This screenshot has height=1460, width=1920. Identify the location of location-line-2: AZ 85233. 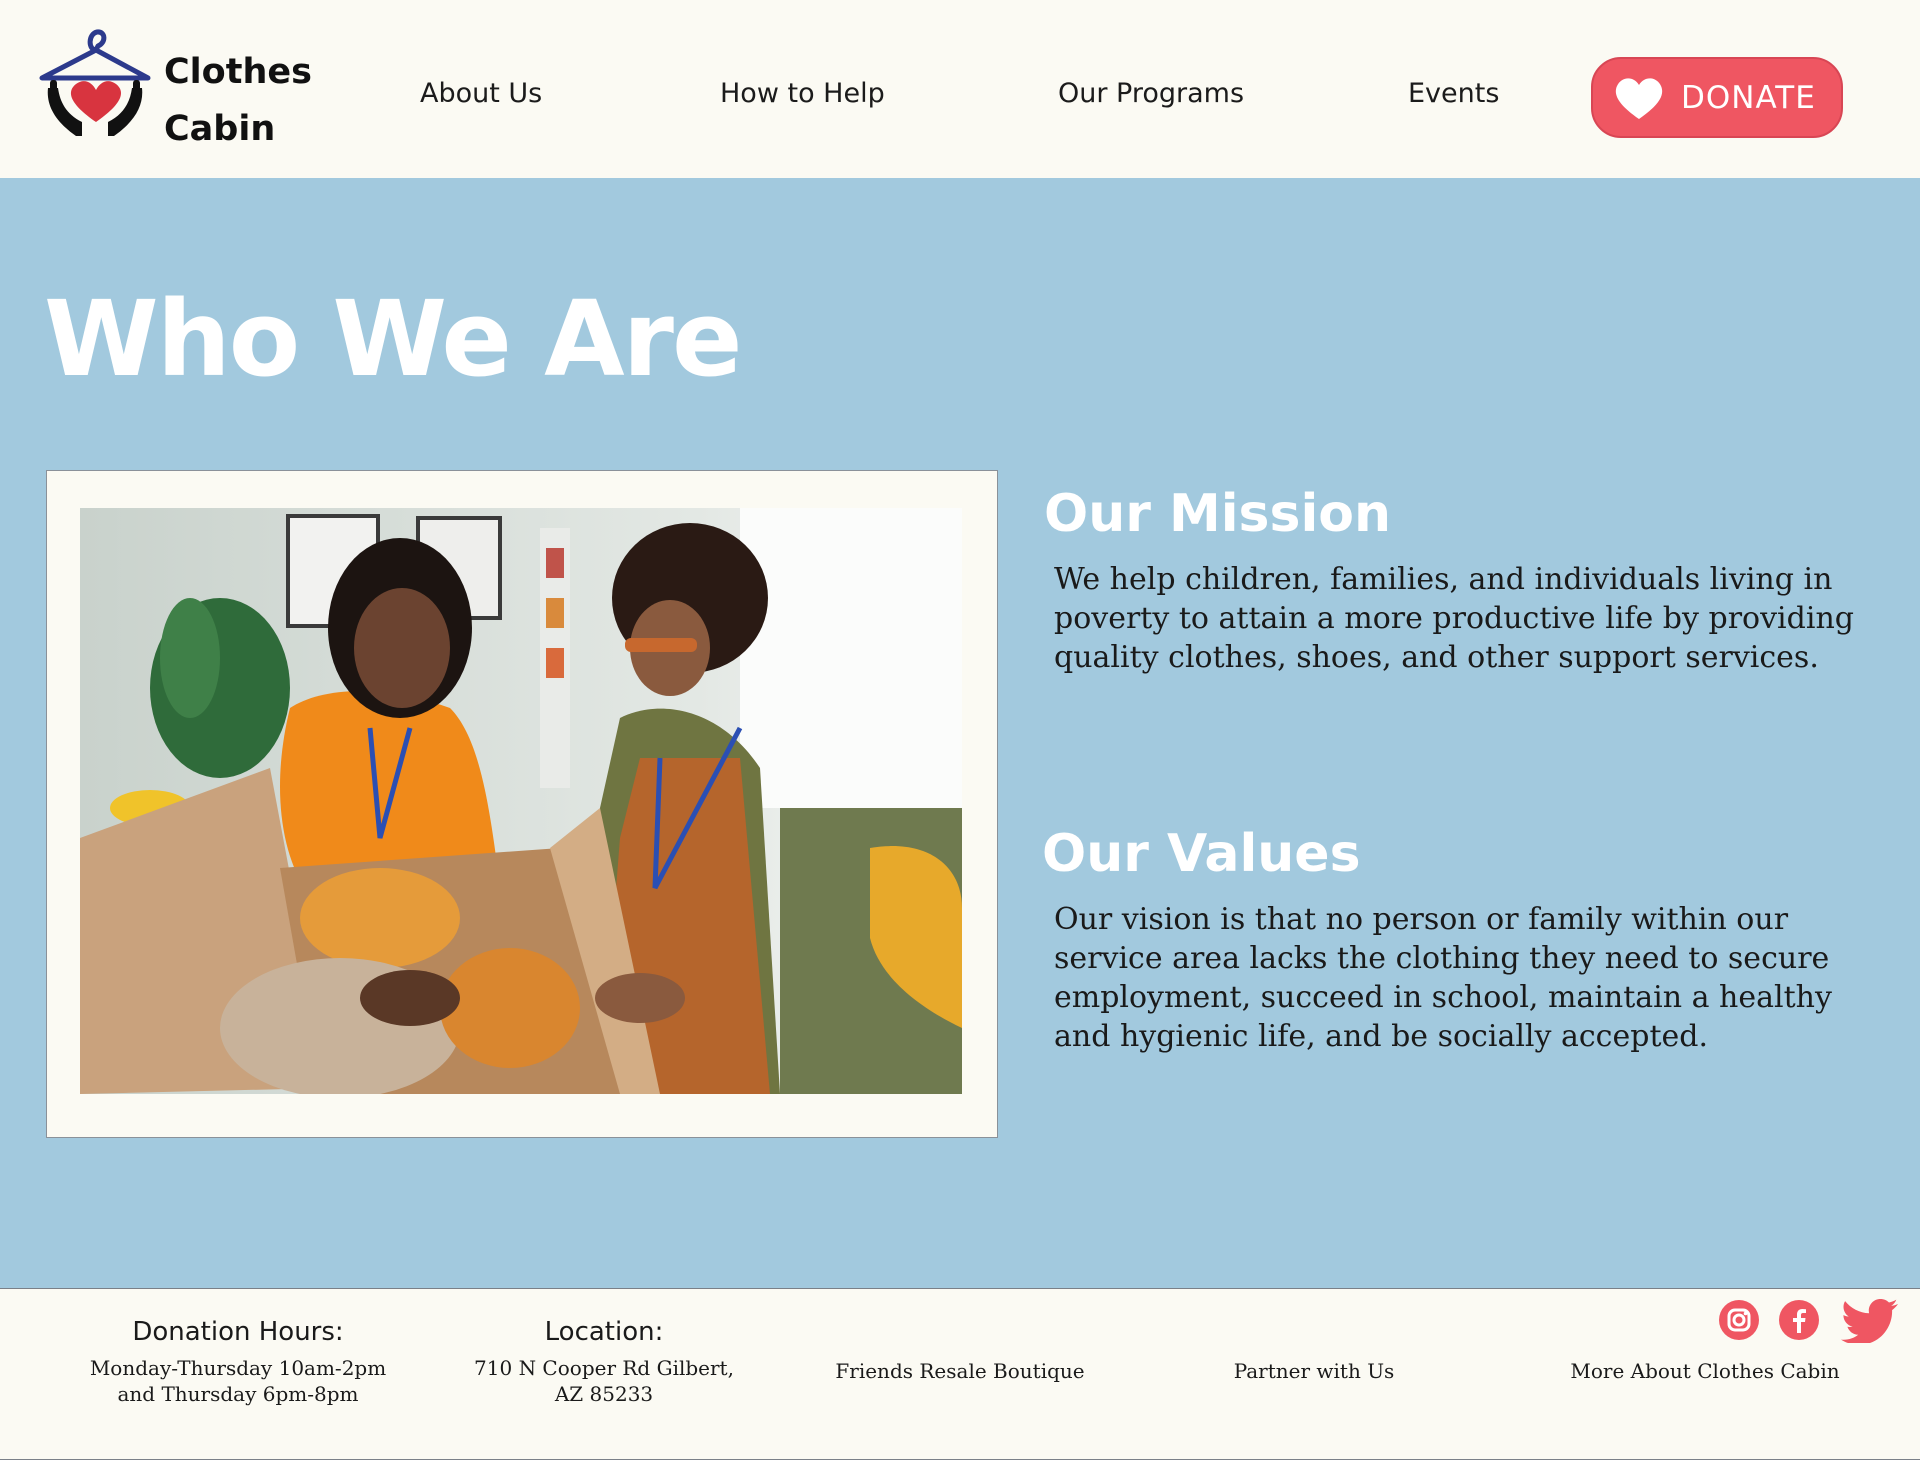
(604, 1394).